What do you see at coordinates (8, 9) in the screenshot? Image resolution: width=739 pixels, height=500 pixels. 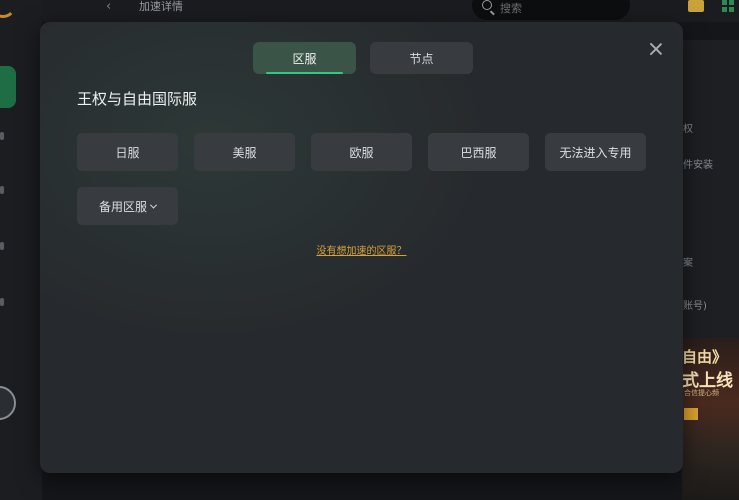 I see `logo-icon` at bounding box center [8, 9].